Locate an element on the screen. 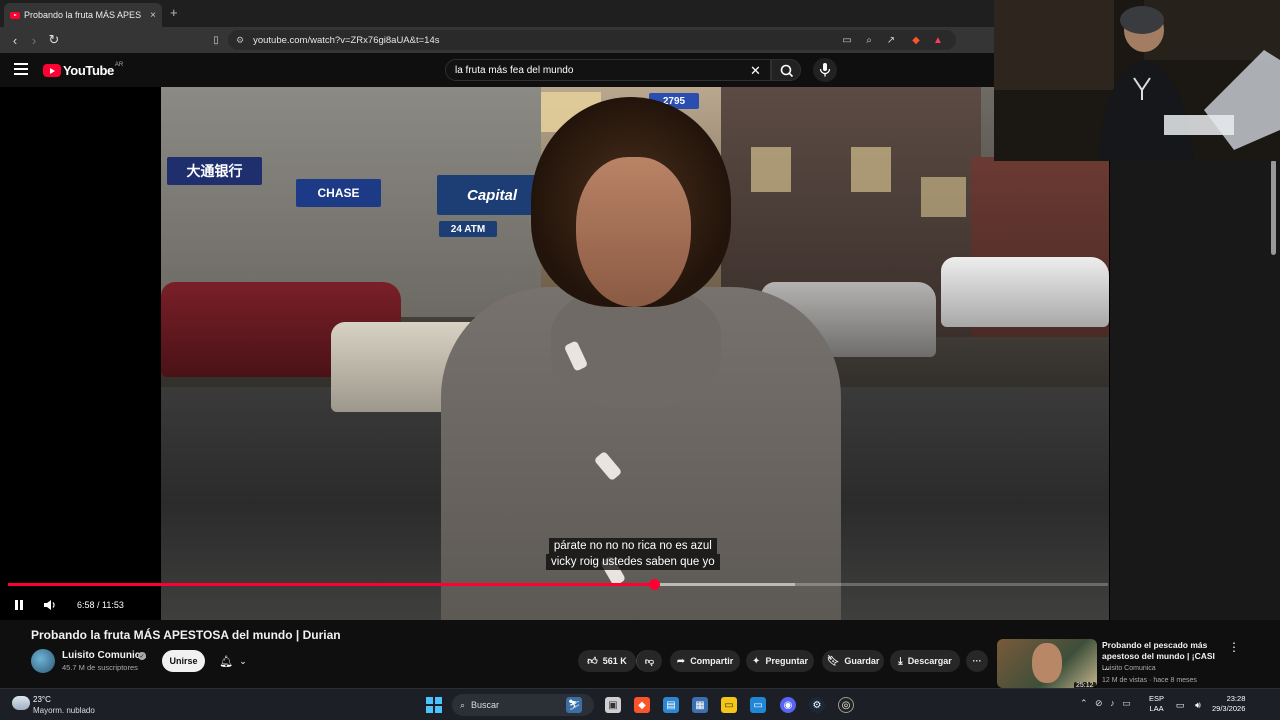 This screenshot has width=1280, height=720. dislike-button: 👎︎ is located at coordinates (649, 661).